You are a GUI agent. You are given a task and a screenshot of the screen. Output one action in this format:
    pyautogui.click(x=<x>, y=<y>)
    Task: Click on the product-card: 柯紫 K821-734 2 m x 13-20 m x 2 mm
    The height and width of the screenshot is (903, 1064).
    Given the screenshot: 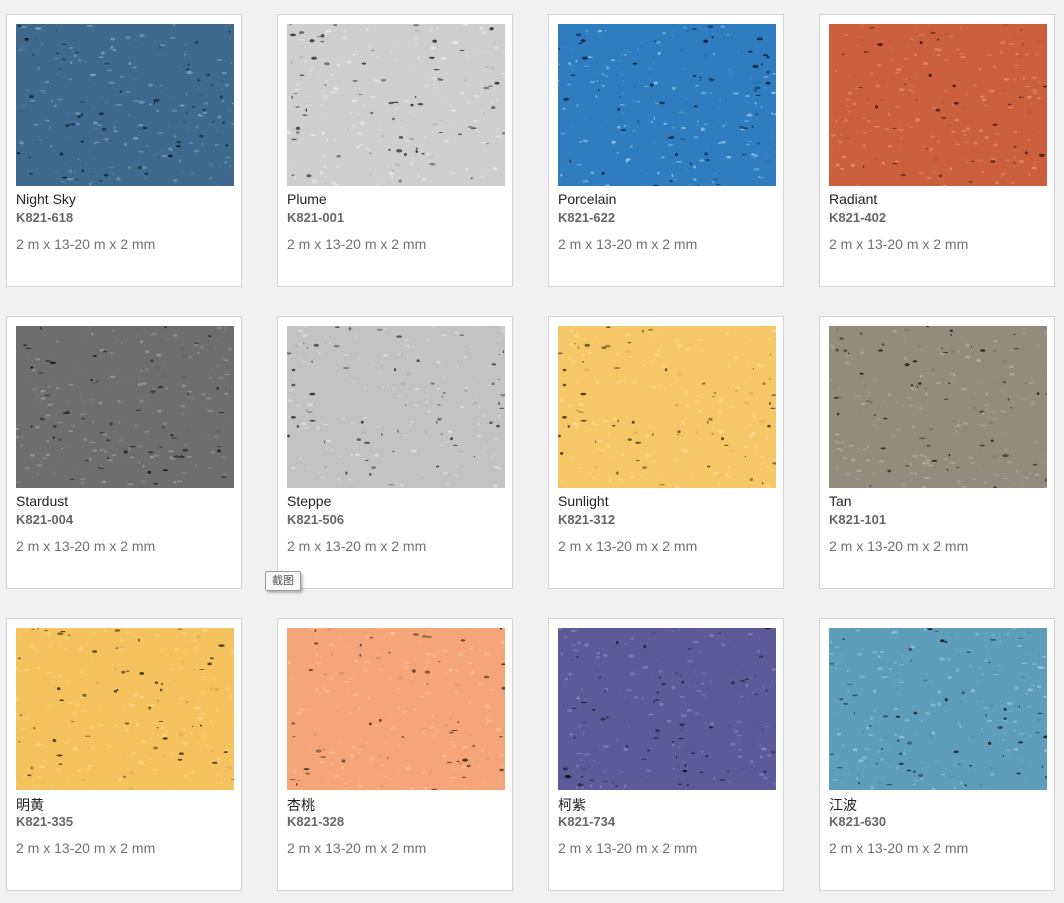 What is the action you would take?
    pyautogui.click(x=666, y=754)
    